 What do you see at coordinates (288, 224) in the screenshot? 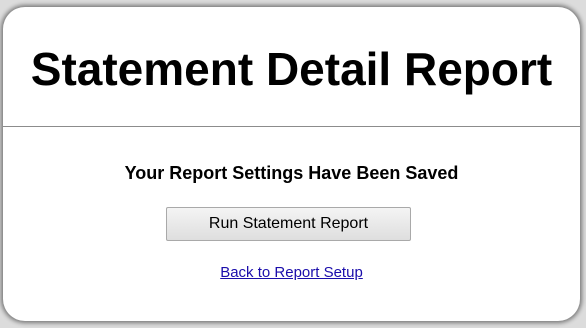
I see `run-statement-report-button: Run Statement Report` at bounding box center [288, 224].